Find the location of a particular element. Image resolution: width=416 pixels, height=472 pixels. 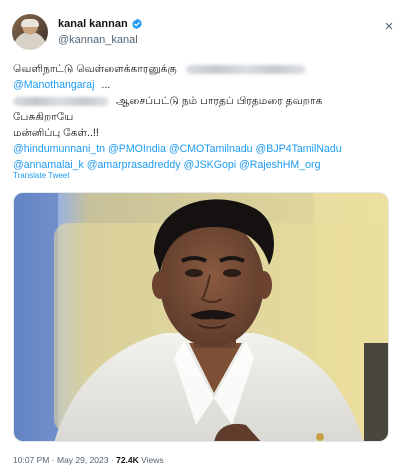

tweet-date: May 29, 2023 is located at coordinates (83, 460).